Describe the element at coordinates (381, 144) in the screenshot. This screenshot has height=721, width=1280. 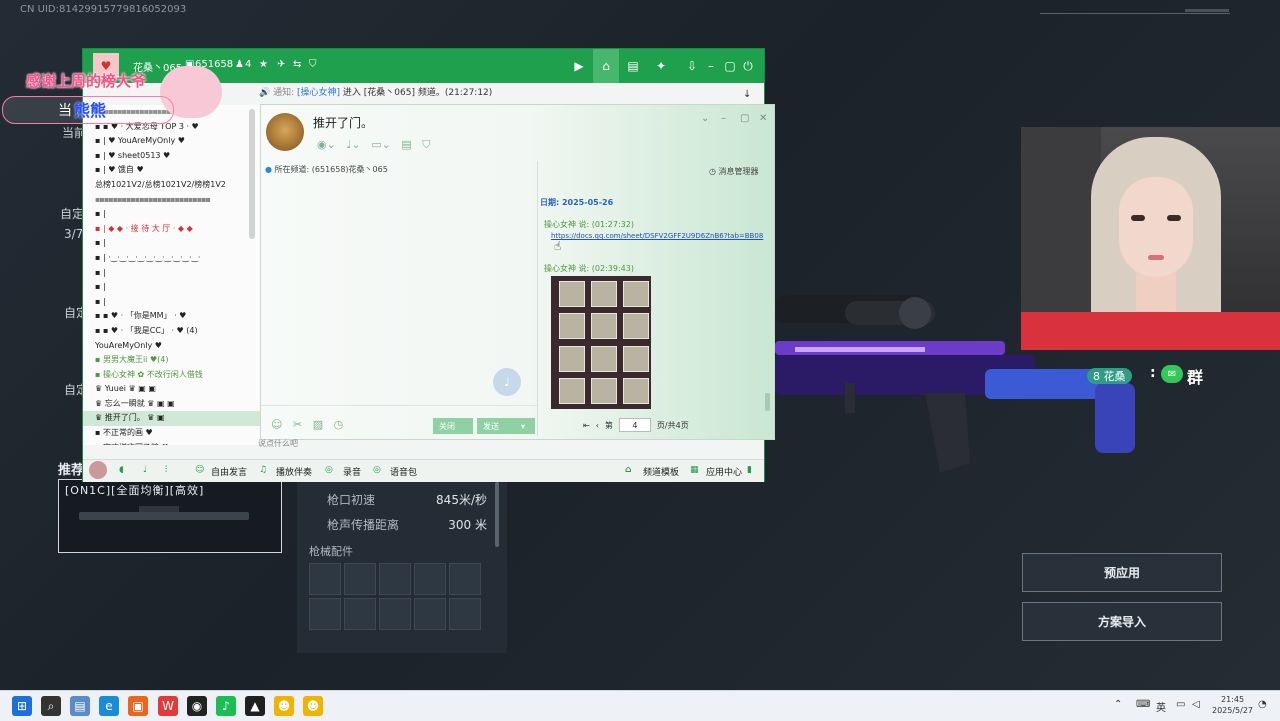
I see `folder-icon: ▭⌄` at that location.